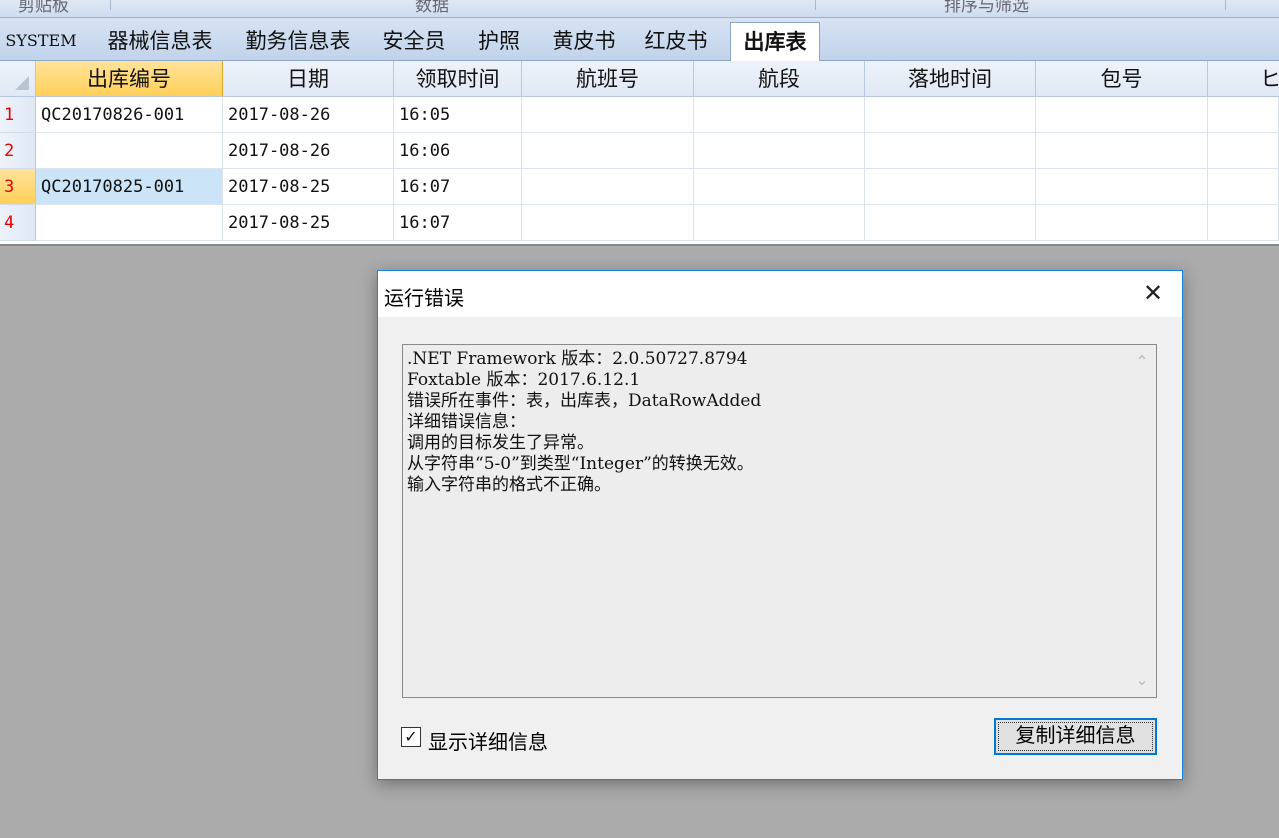 The image size is (1279, 838). I want to click on cell-outbound-no: QC20170826-001, so click(129, 115).